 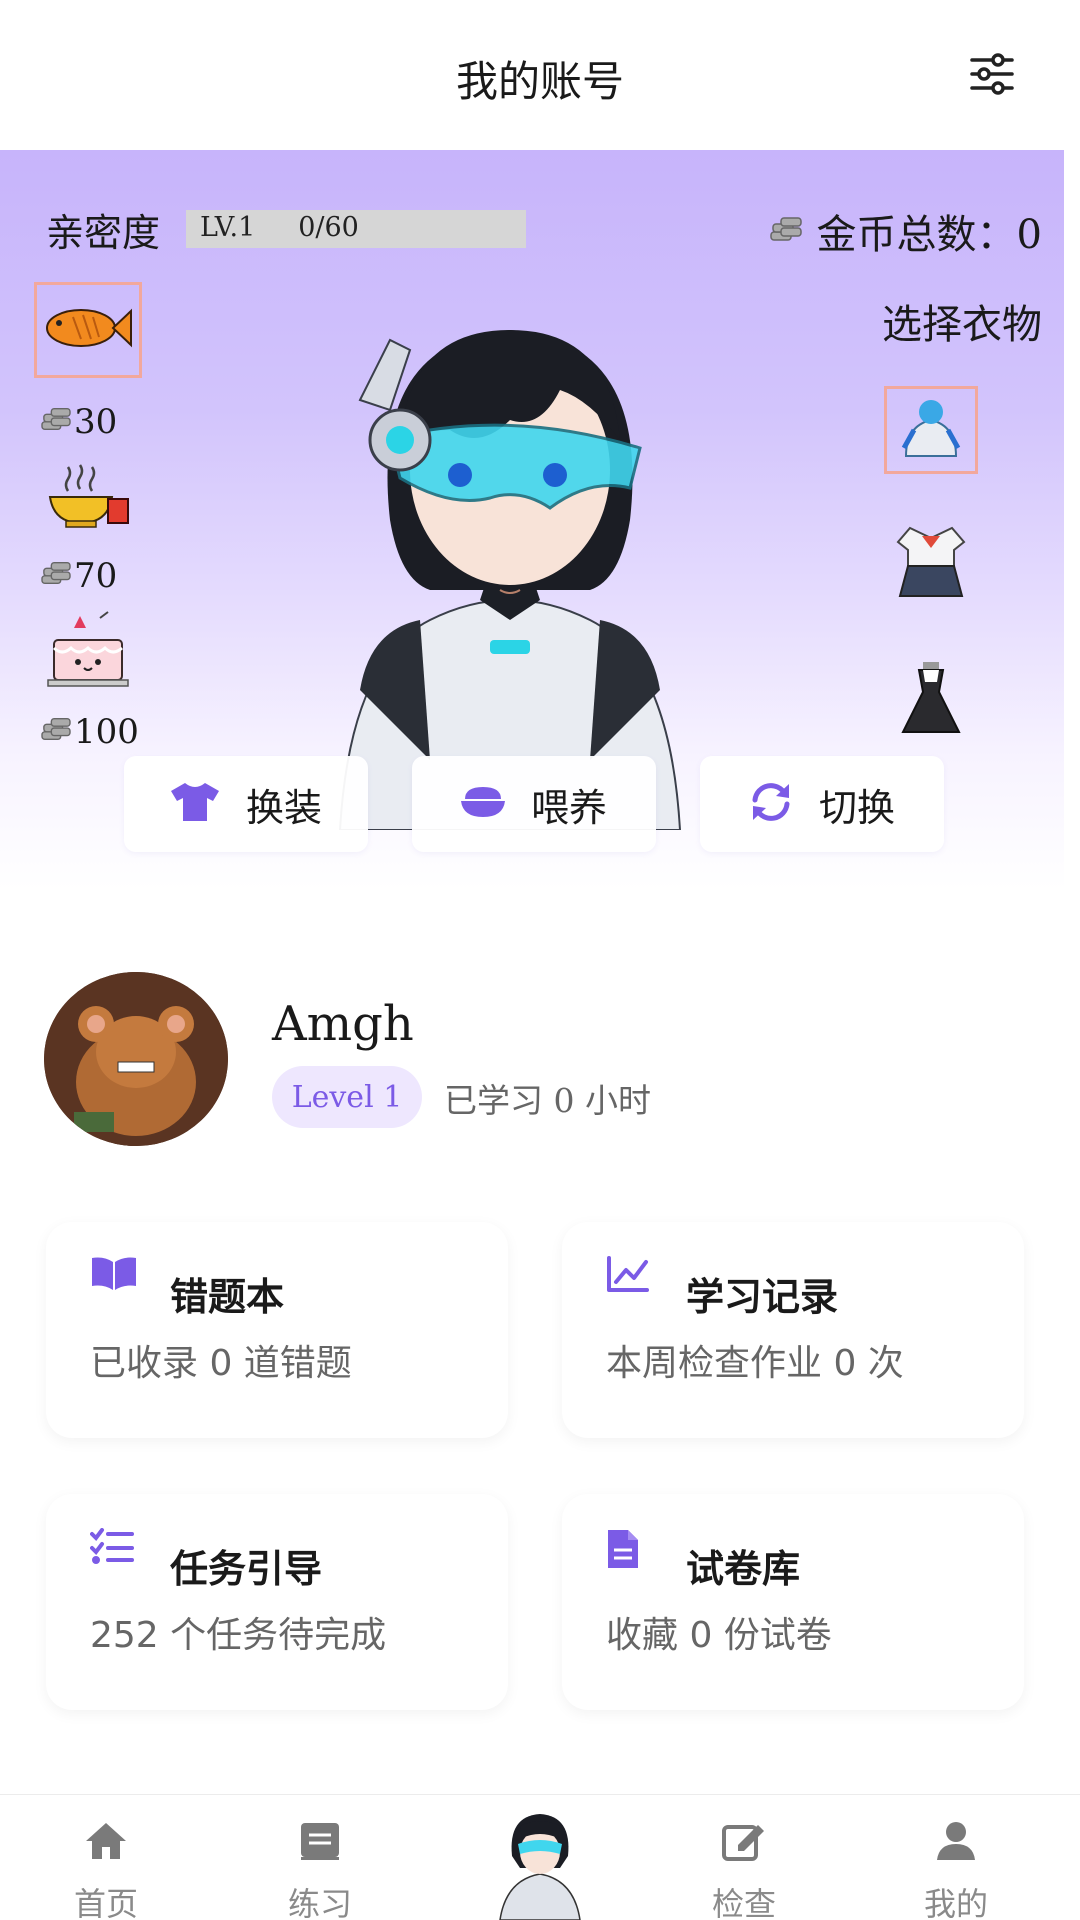 I want to click on intimacy-progress: 0/60, so click(x=328, y=227).